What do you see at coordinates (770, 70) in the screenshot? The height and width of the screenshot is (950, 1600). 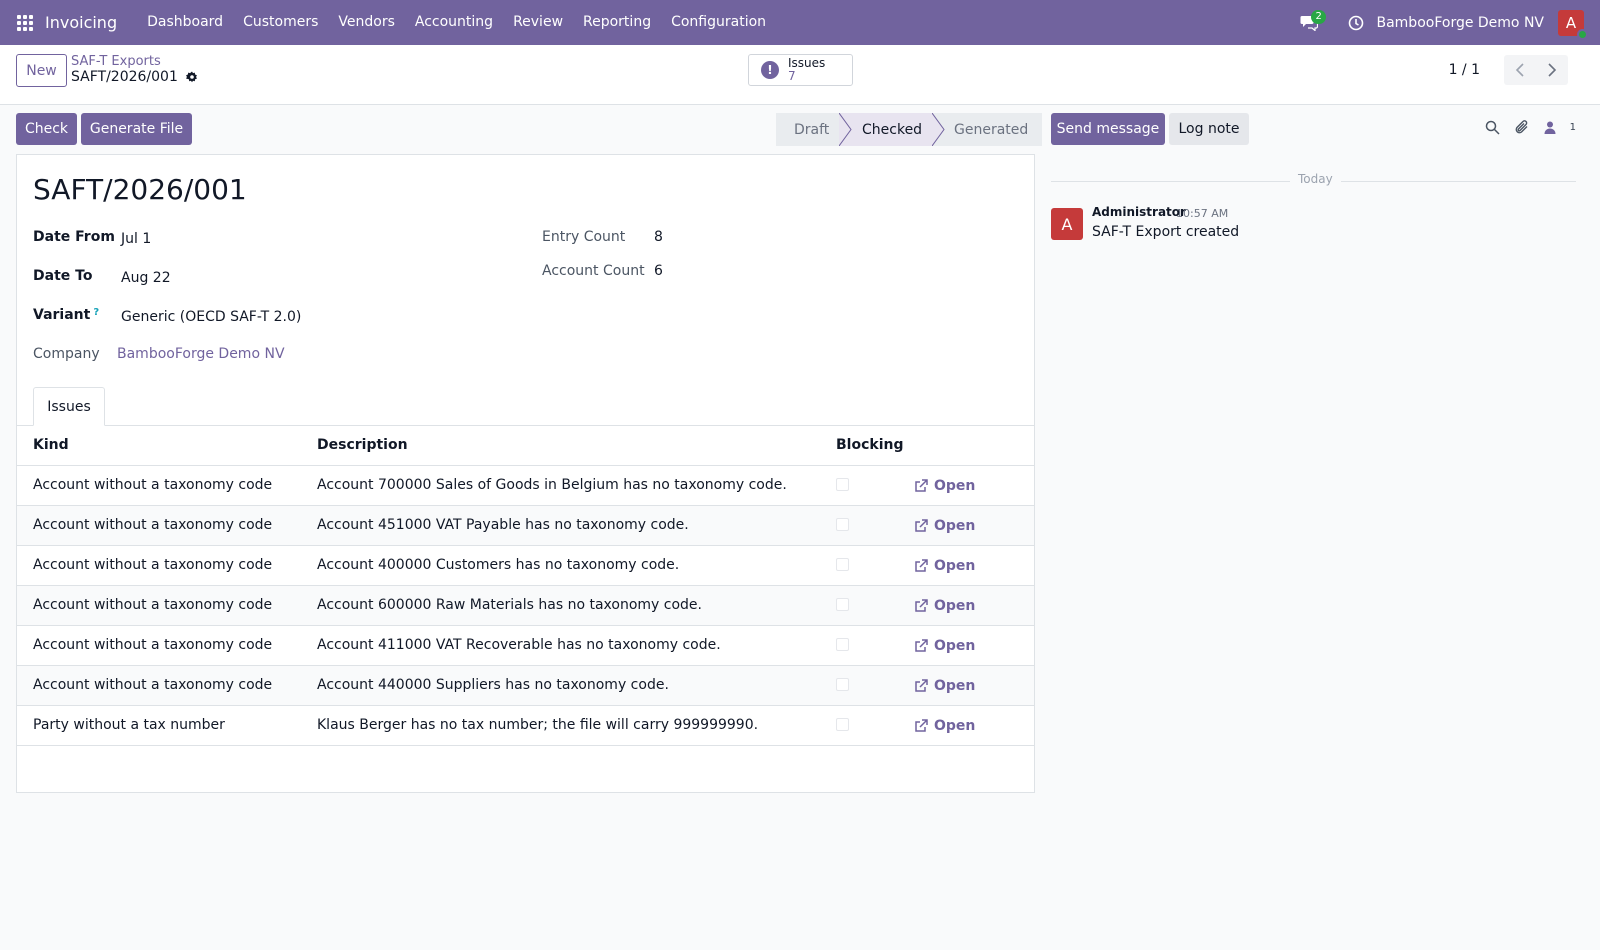 I see `exclamation-icon: !` at bounding box center [770, 70].